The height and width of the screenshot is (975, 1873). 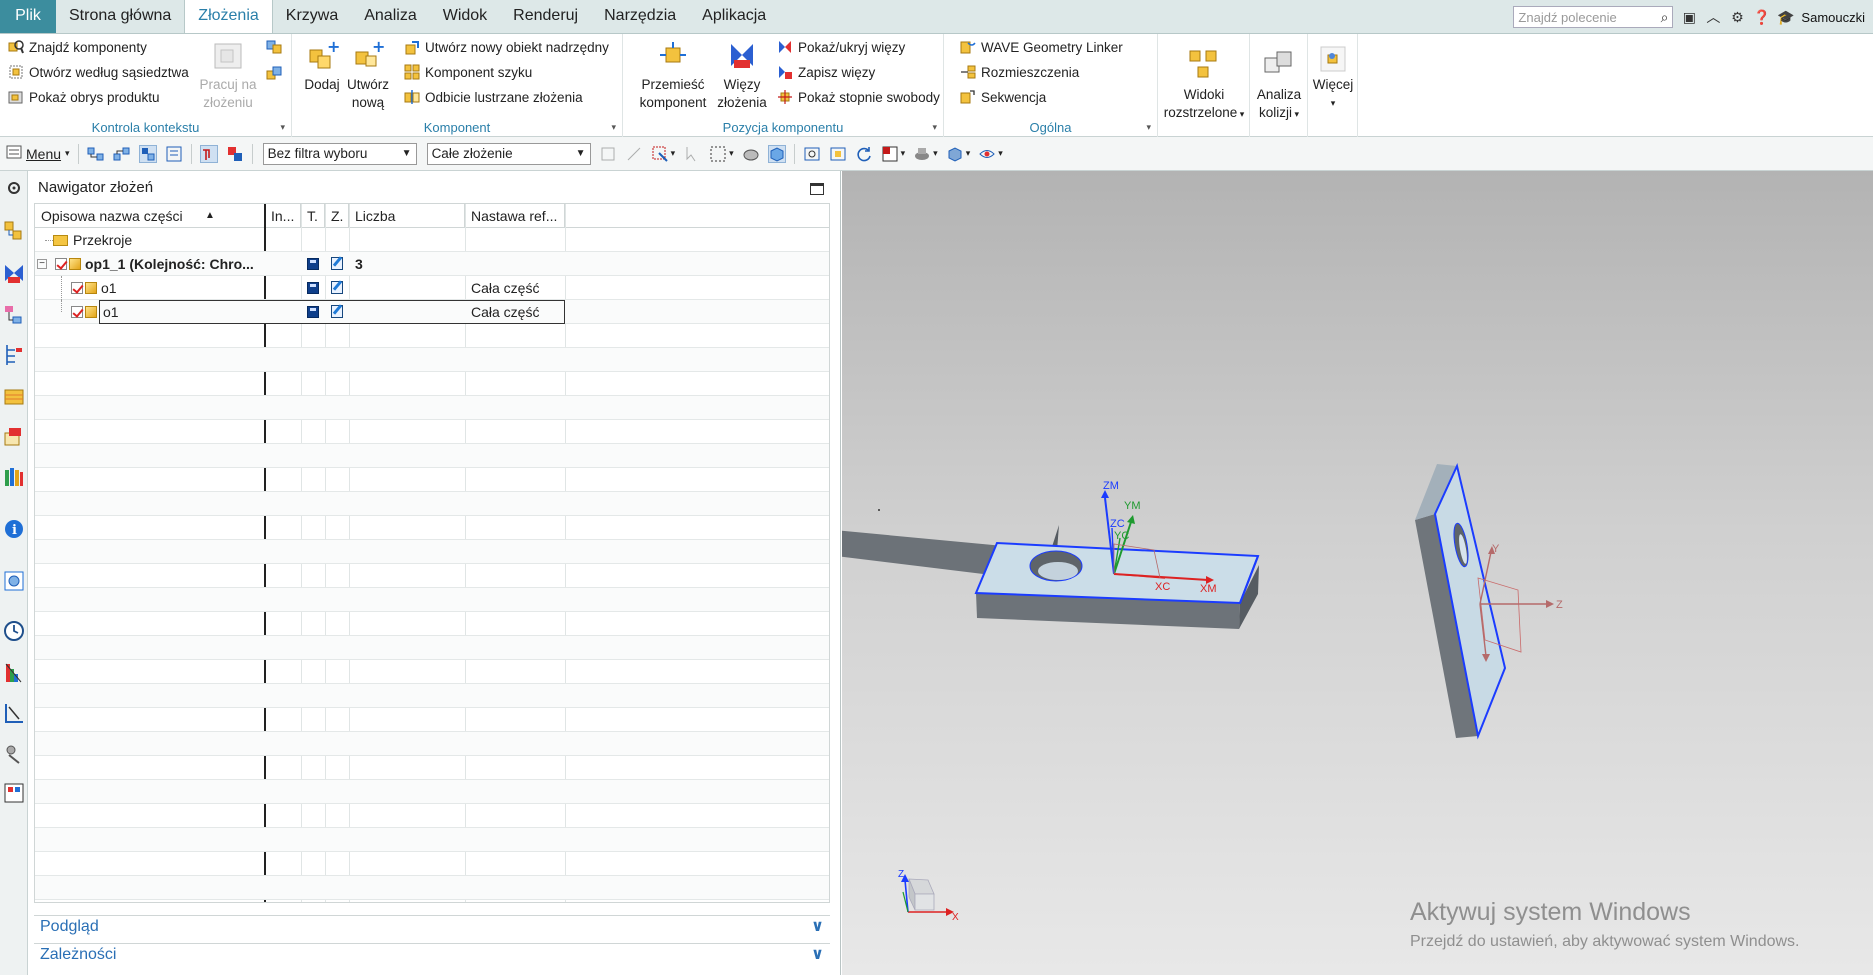 I want to click on info-icon: i, so click(x=14, y=529).